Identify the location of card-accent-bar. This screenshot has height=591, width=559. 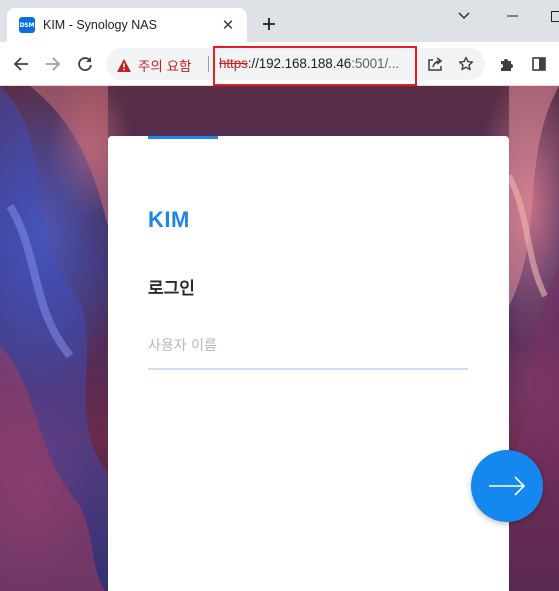
(183, 137).